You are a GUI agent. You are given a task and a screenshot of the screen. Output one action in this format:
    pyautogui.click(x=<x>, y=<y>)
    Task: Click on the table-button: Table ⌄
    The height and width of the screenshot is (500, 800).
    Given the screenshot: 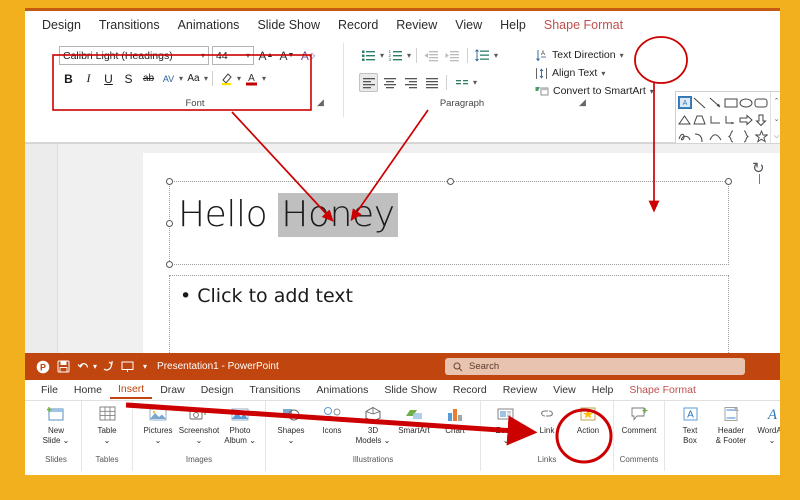 What is the action you would take?
    pyautogui.click(x=107, y=423)
    